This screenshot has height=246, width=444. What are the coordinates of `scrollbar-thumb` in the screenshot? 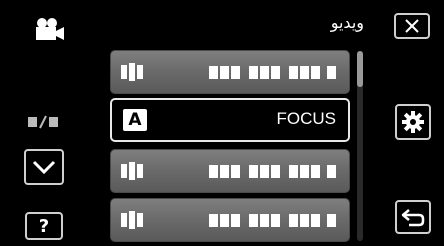 It's located at (360, 69).